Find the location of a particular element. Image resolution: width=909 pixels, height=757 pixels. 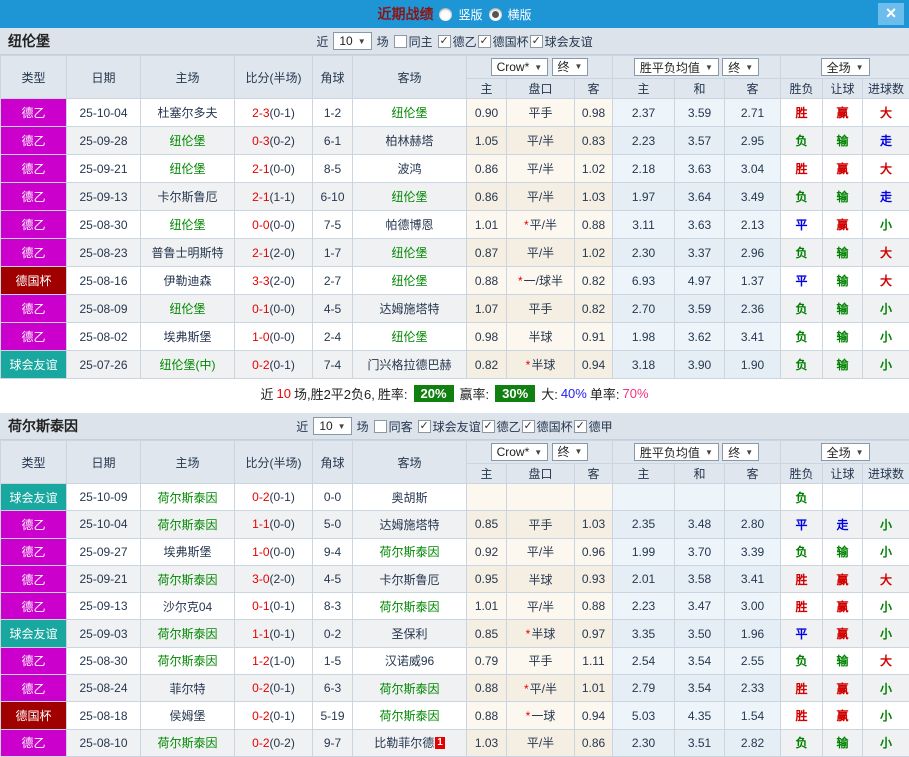

europe-draw-odds: 3.90 is located at coordinates (700, 365).